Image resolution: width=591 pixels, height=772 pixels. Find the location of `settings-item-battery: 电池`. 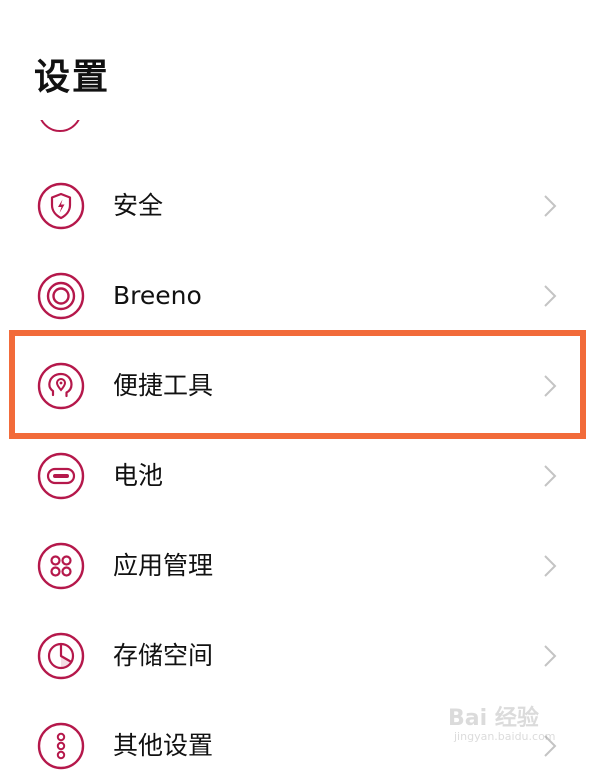

settings-item-battery: 电池 is located at coordinates (295, 476).